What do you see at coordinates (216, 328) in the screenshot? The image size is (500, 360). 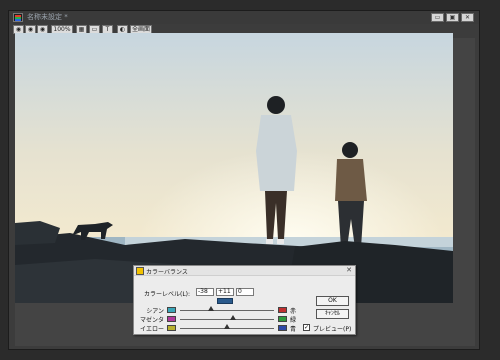 I see `yellow-blue-slider: イエロー 青` at bounding box center [216, 328].